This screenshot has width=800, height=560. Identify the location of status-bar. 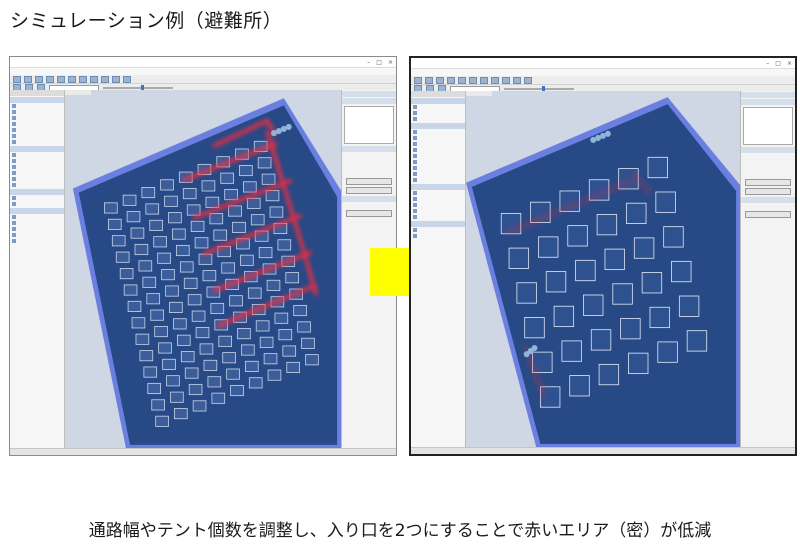
(203, 451).